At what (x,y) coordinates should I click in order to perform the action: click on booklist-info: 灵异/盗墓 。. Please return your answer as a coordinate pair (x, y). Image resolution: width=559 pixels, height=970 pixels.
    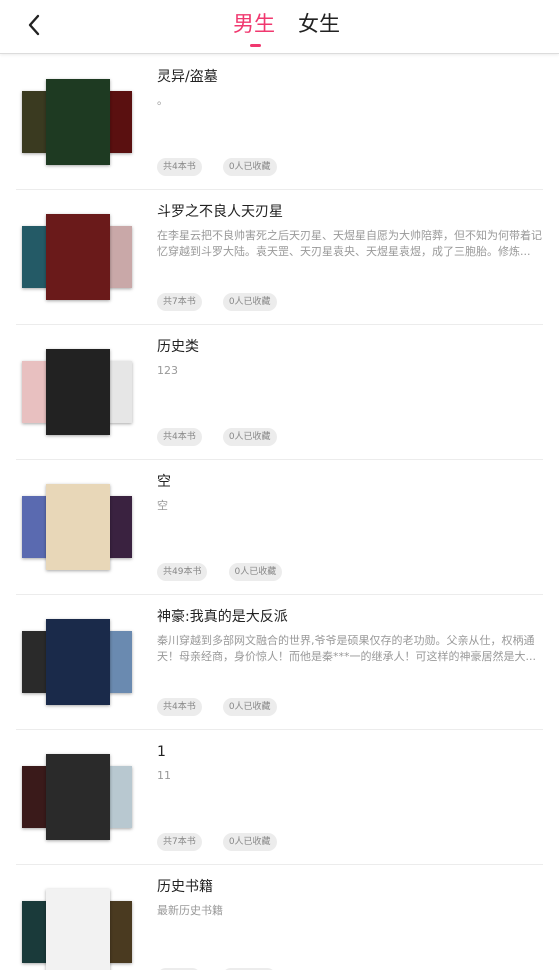
    Looking at the image, I should click on (352, 96).